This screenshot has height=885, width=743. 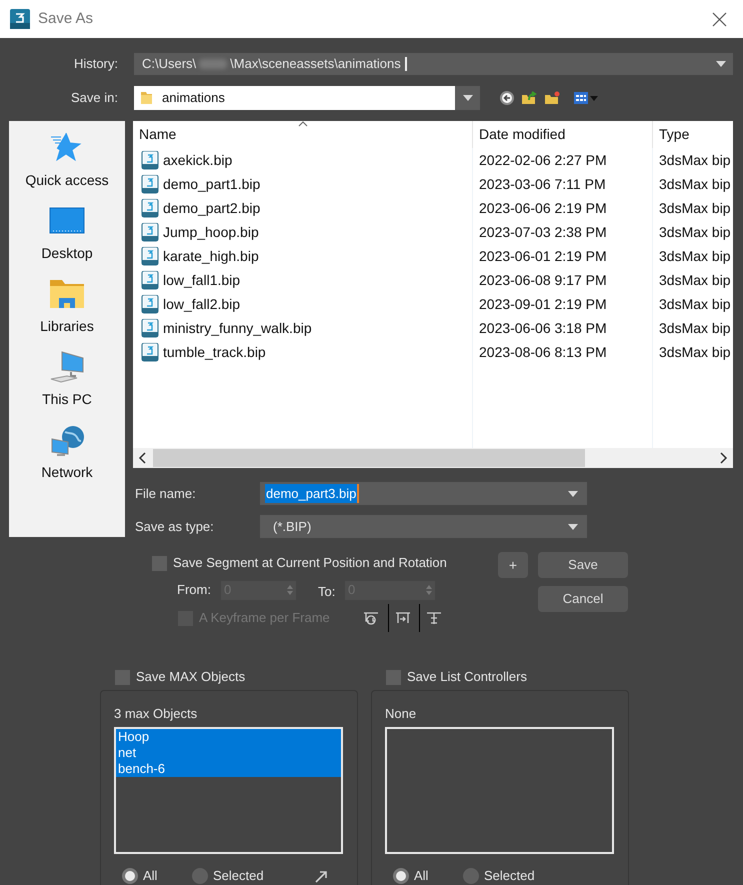 I want to click on file-name: low_fall1.bip, so click(x=201, y=280).